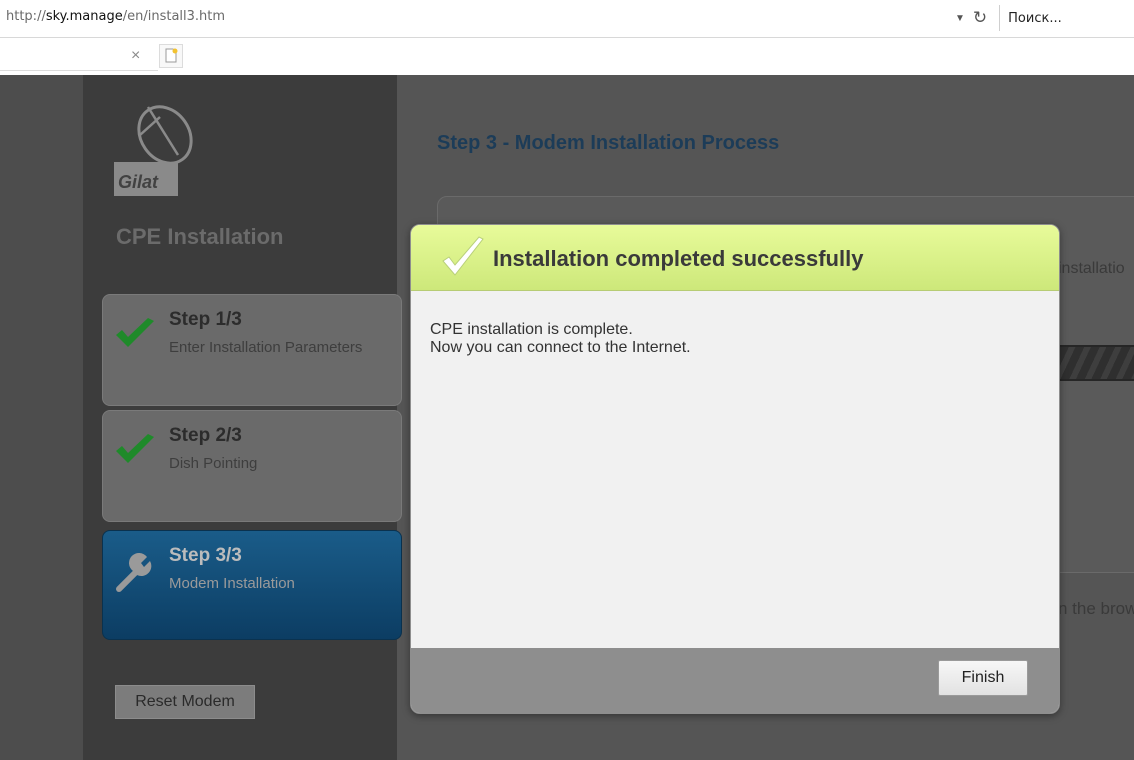 The image size is (1134, 760). I want to click on sidebar-step-3-active: Step 3/3 Modem Installation, so click(252, 585).